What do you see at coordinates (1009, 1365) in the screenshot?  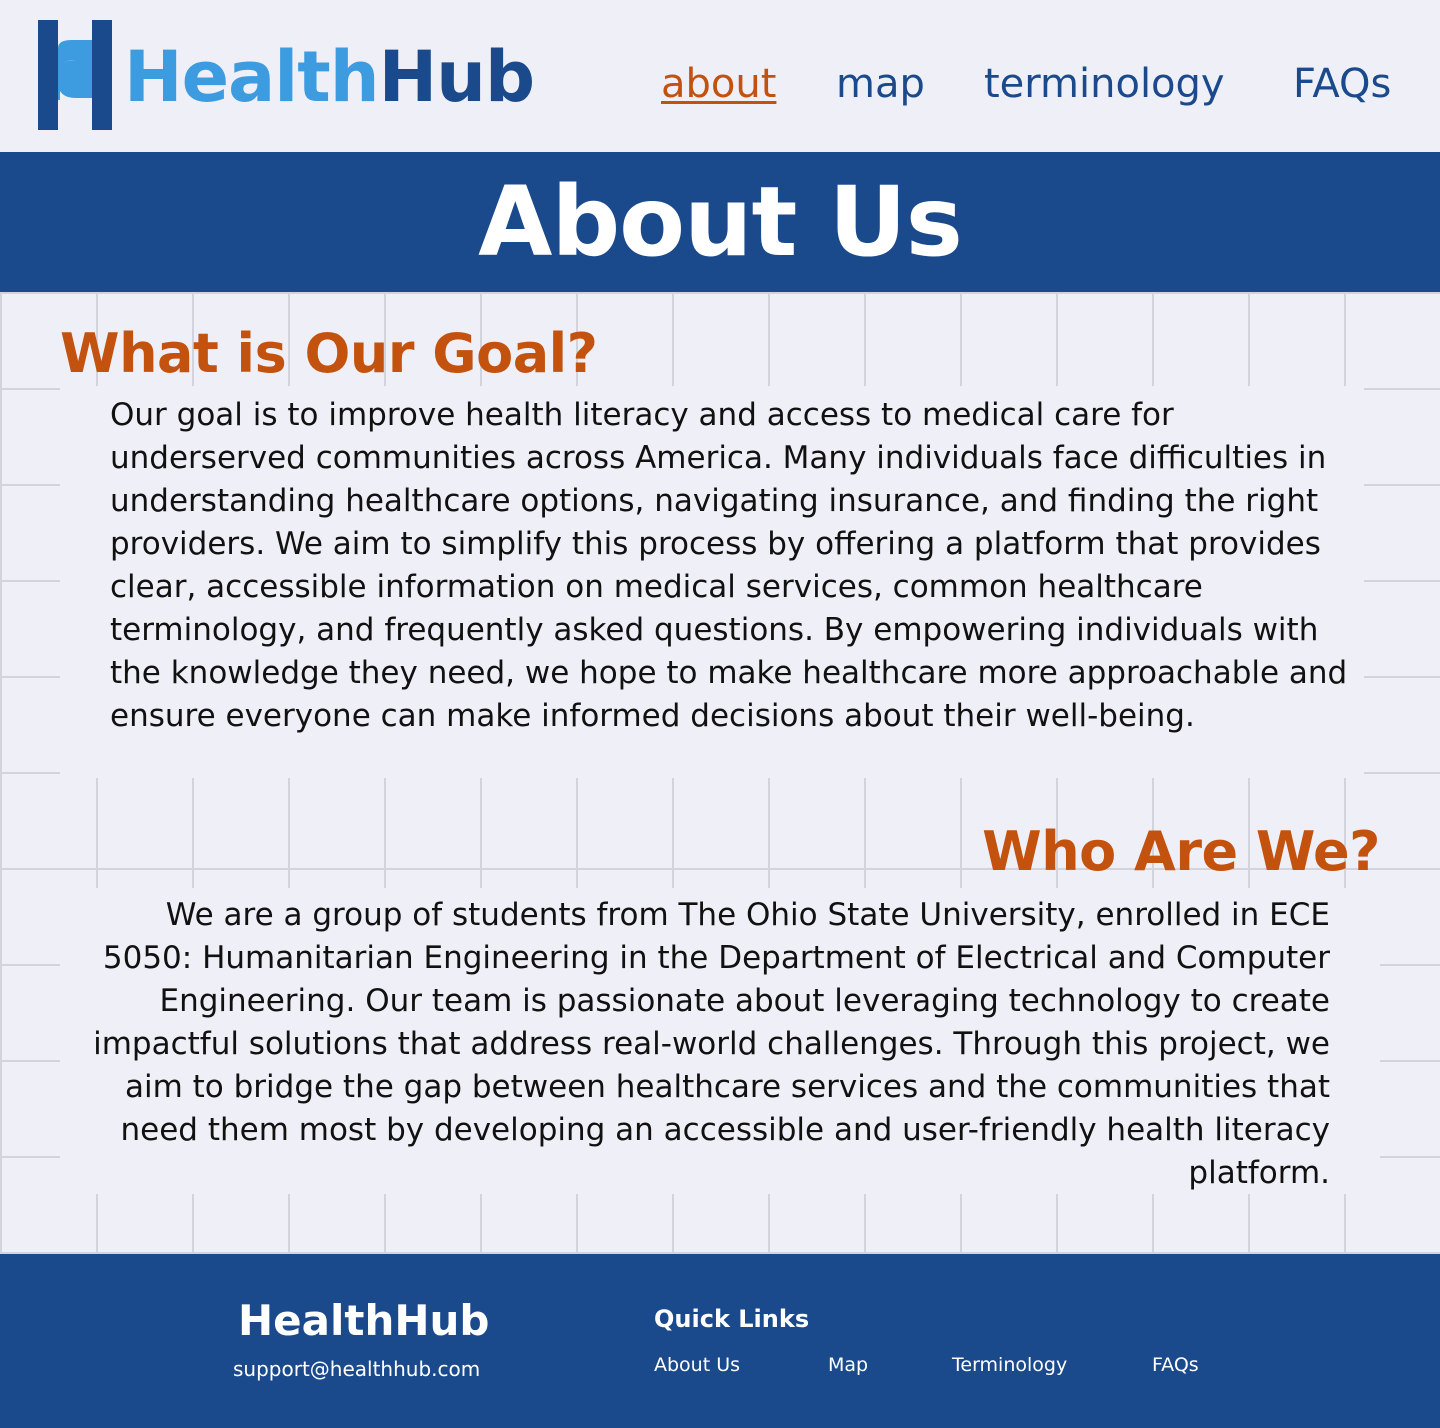 I see `footer-link-terminology: Terminology` at bounding box center [1009, 1365].